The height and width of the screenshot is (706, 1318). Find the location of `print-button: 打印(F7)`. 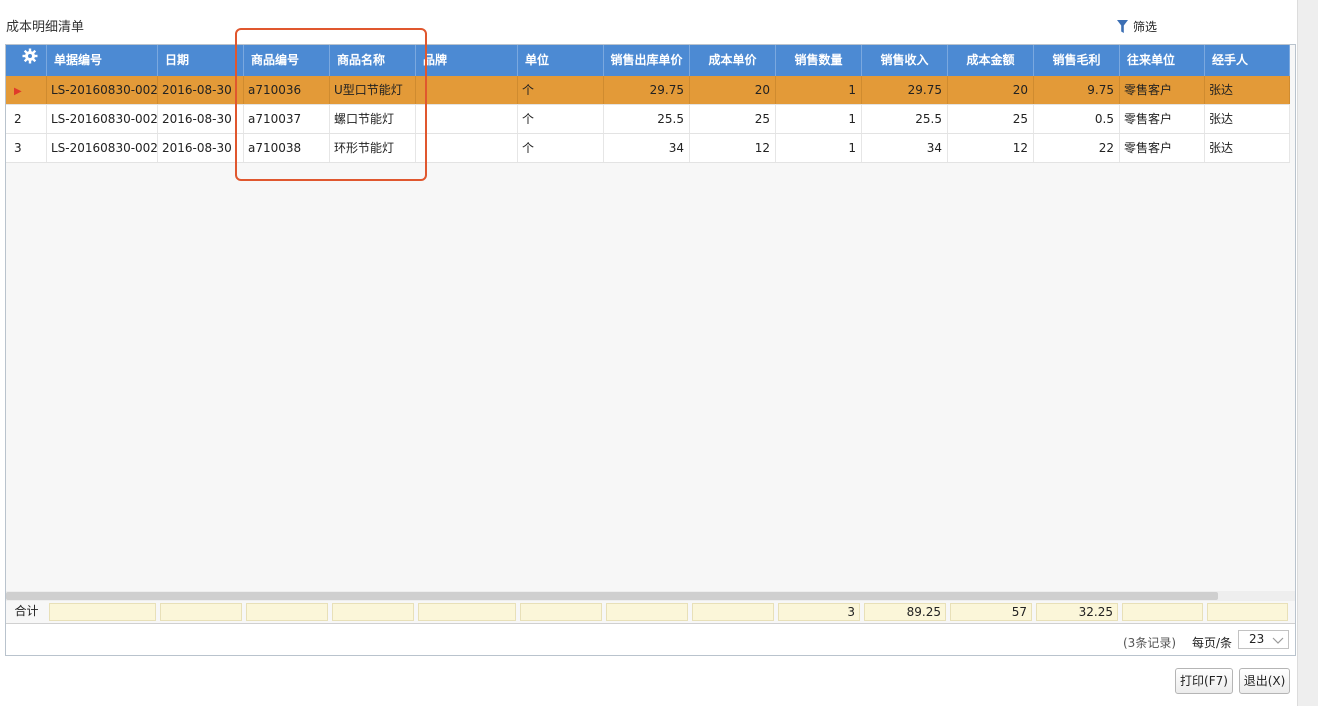

print-button: 打印(F7) is located at coordinates (1204, 681).